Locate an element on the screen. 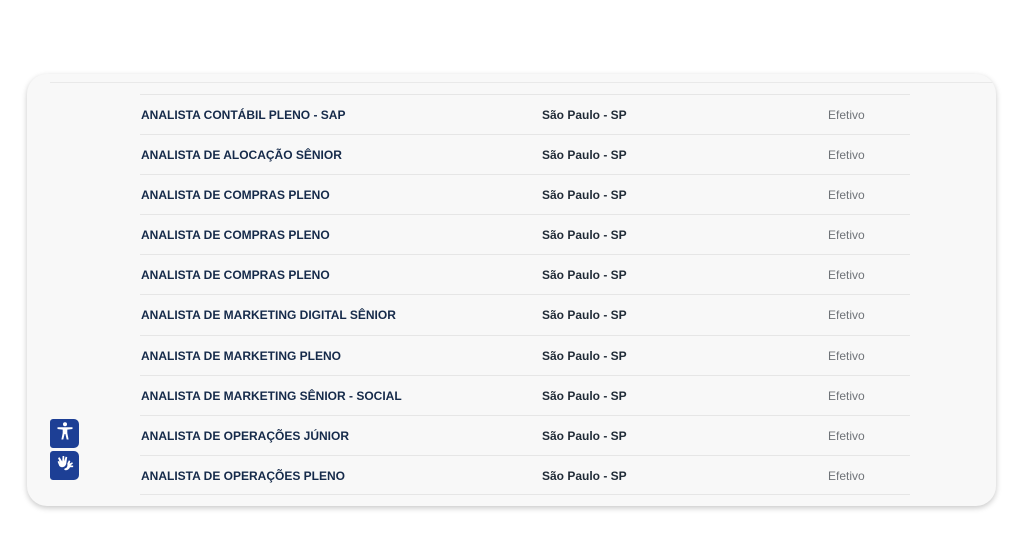 The image size is (1024, 536). divider is located at coordinates (523, 82).